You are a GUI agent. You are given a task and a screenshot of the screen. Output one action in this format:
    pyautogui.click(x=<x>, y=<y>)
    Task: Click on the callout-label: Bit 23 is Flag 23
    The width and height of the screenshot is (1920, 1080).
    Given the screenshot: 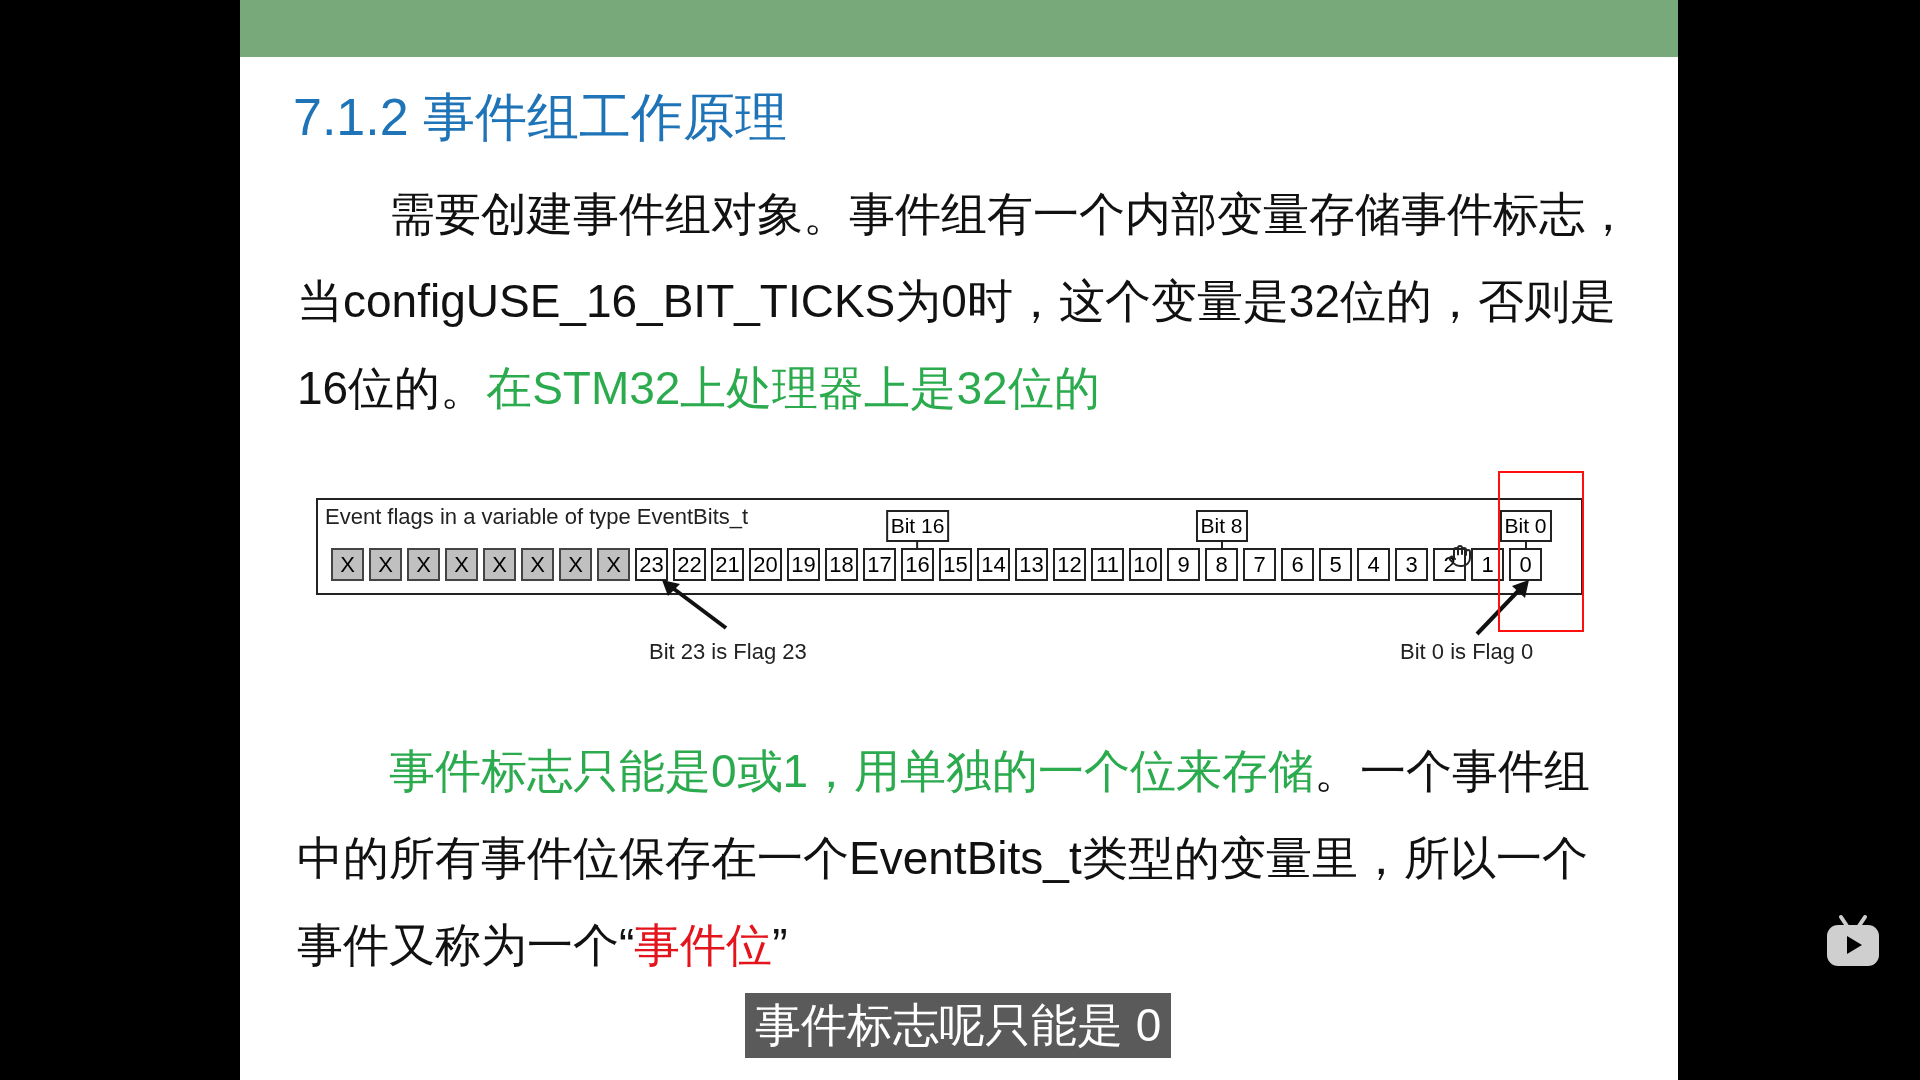 What is the action you would take?
    pyautogui.click(x=728, y=652)
    